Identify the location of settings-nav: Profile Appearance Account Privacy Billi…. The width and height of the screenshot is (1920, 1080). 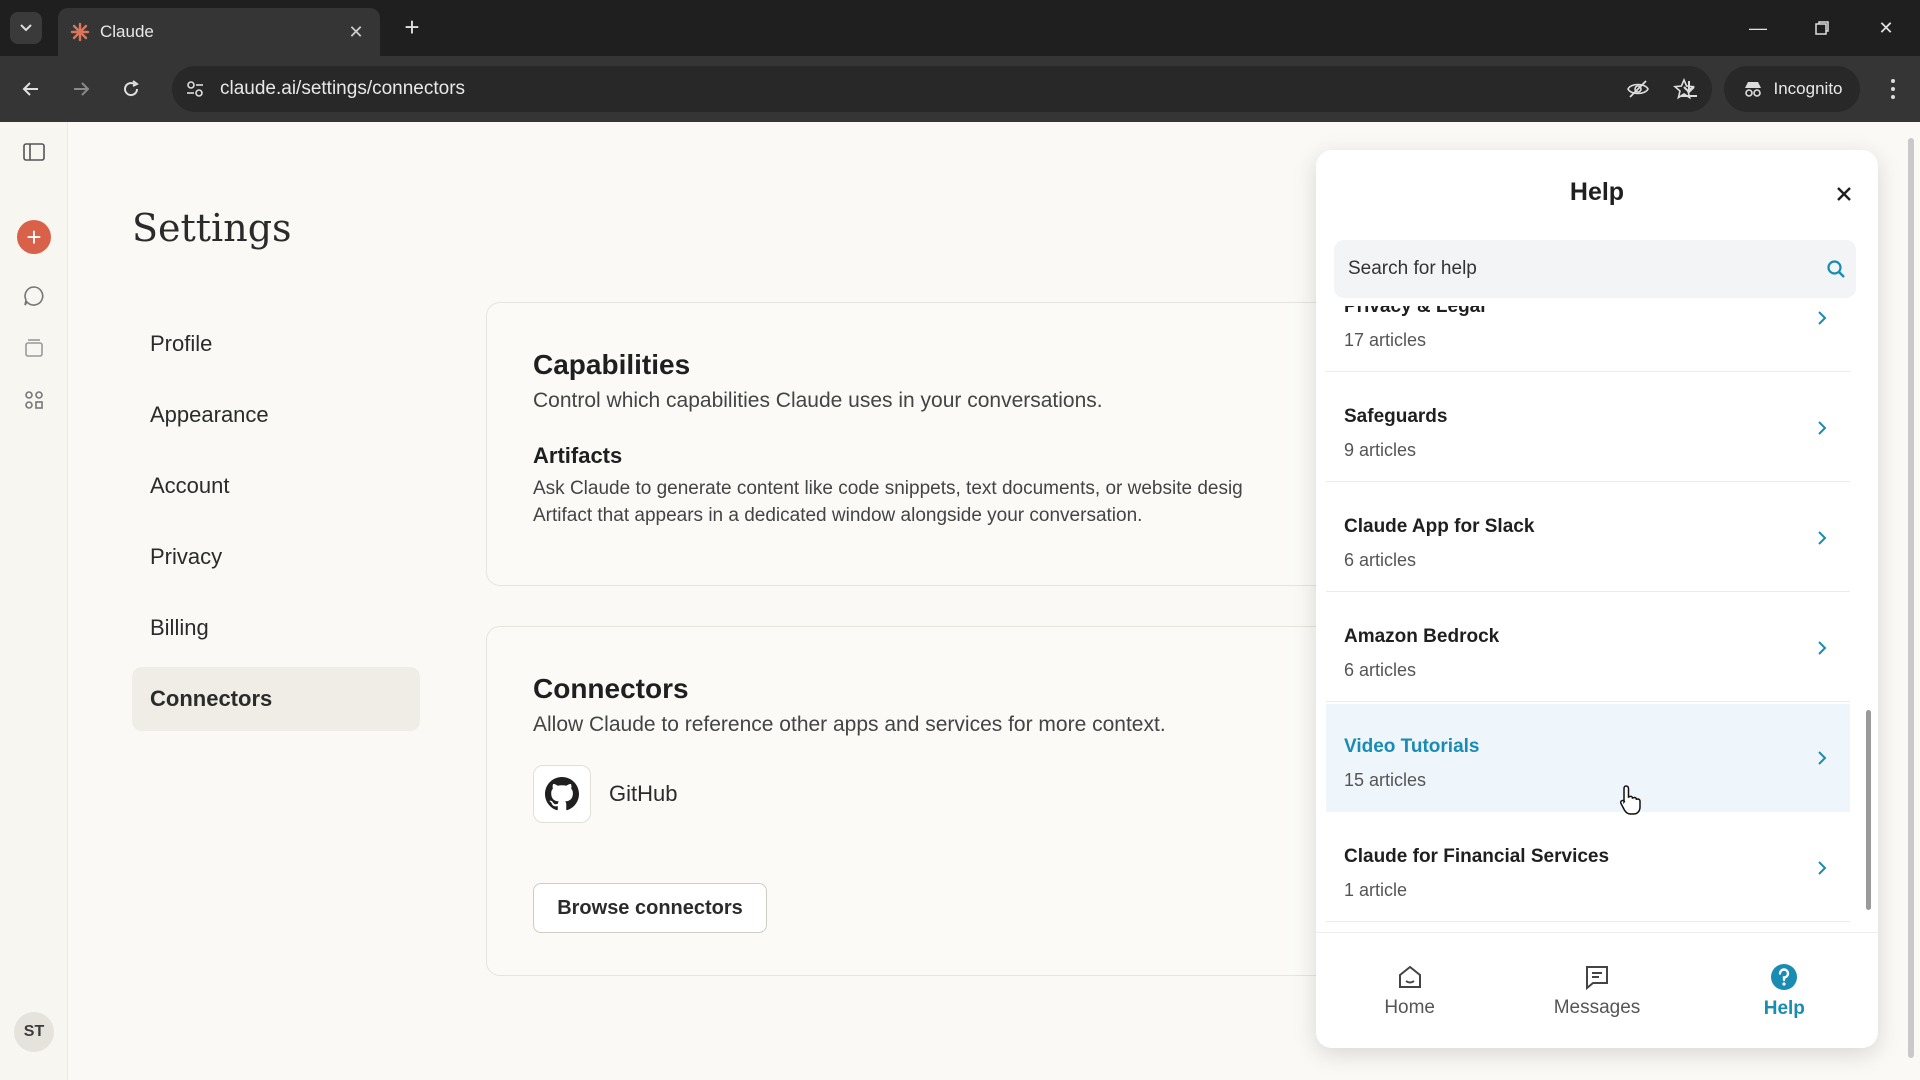
(276, 525).